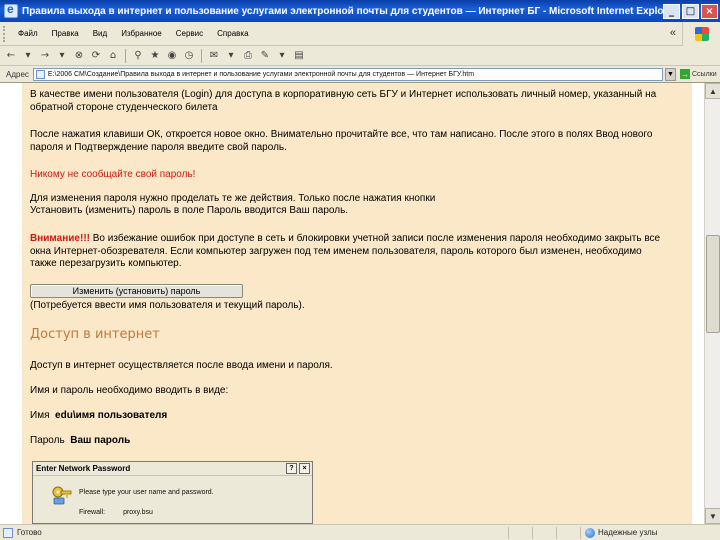  What do you see at coordinates (138, 512) in the screenshot?
I see `dialog-site-value: proxy.bsu` at bounding box center [138, 512].